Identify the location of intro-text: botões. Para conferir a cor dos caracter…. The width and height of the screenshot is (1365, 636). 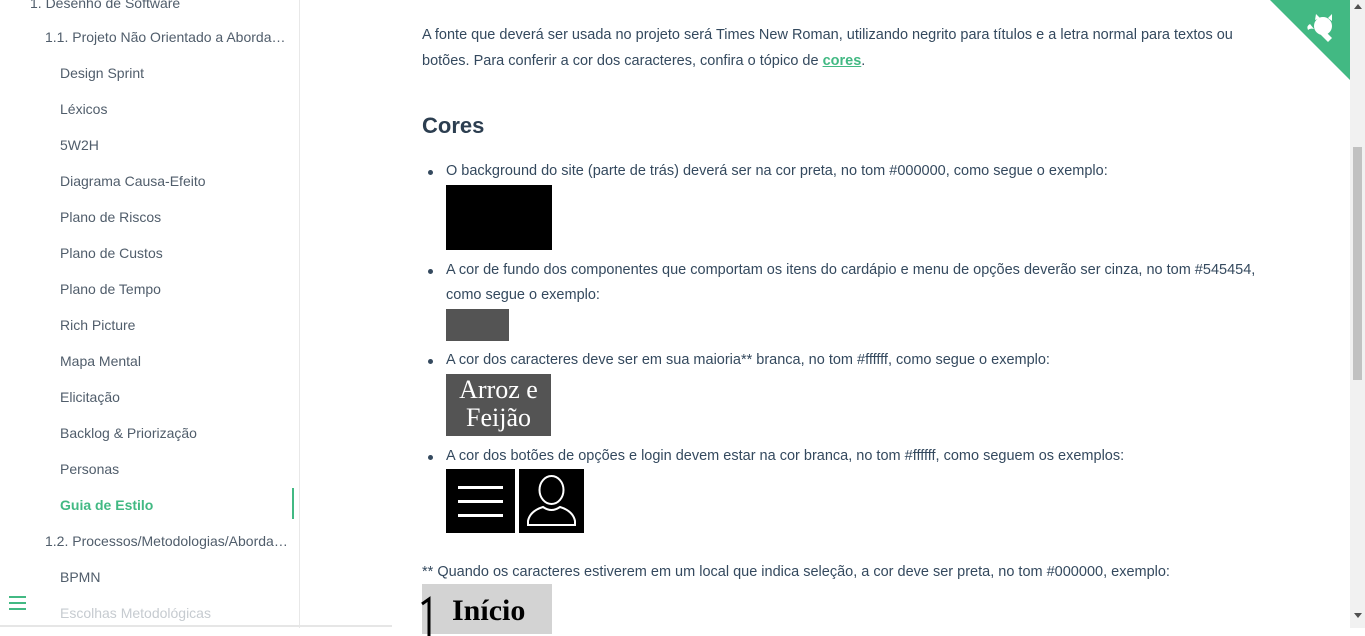
(622, 61).